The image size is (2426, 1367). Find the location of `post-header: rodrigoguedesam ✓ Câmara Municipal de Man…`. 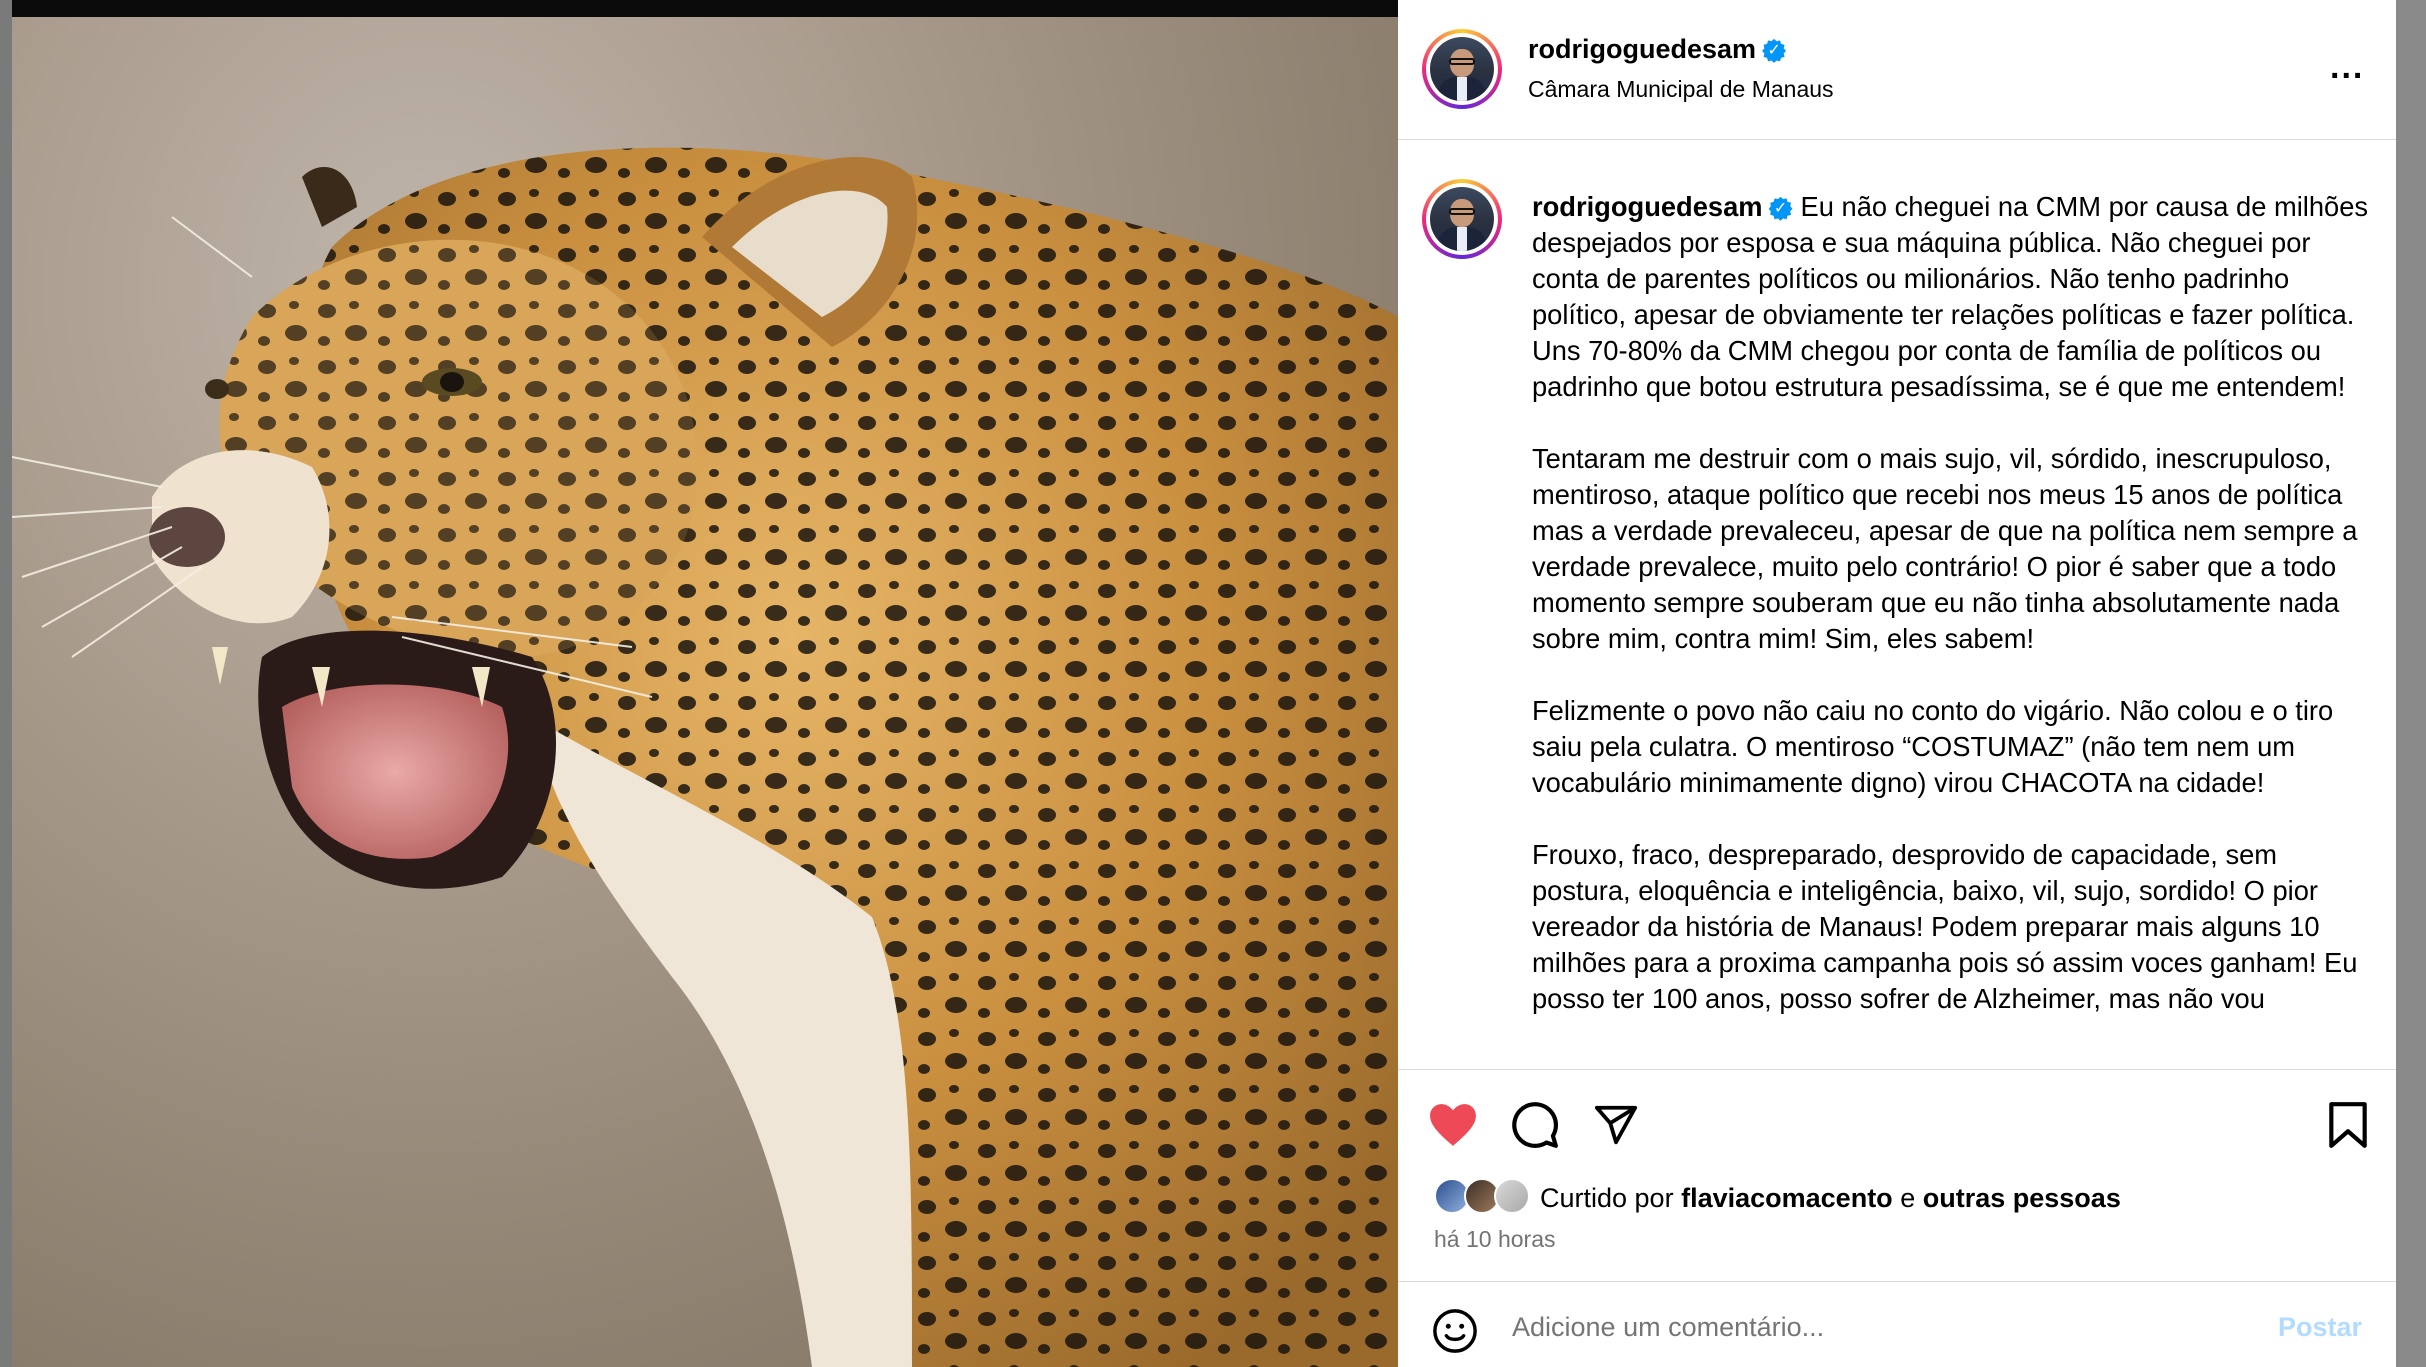

post-header: rodrigoguedesam ✓ Câmara Municipal de Man… is located at coordinates (1897, 70).